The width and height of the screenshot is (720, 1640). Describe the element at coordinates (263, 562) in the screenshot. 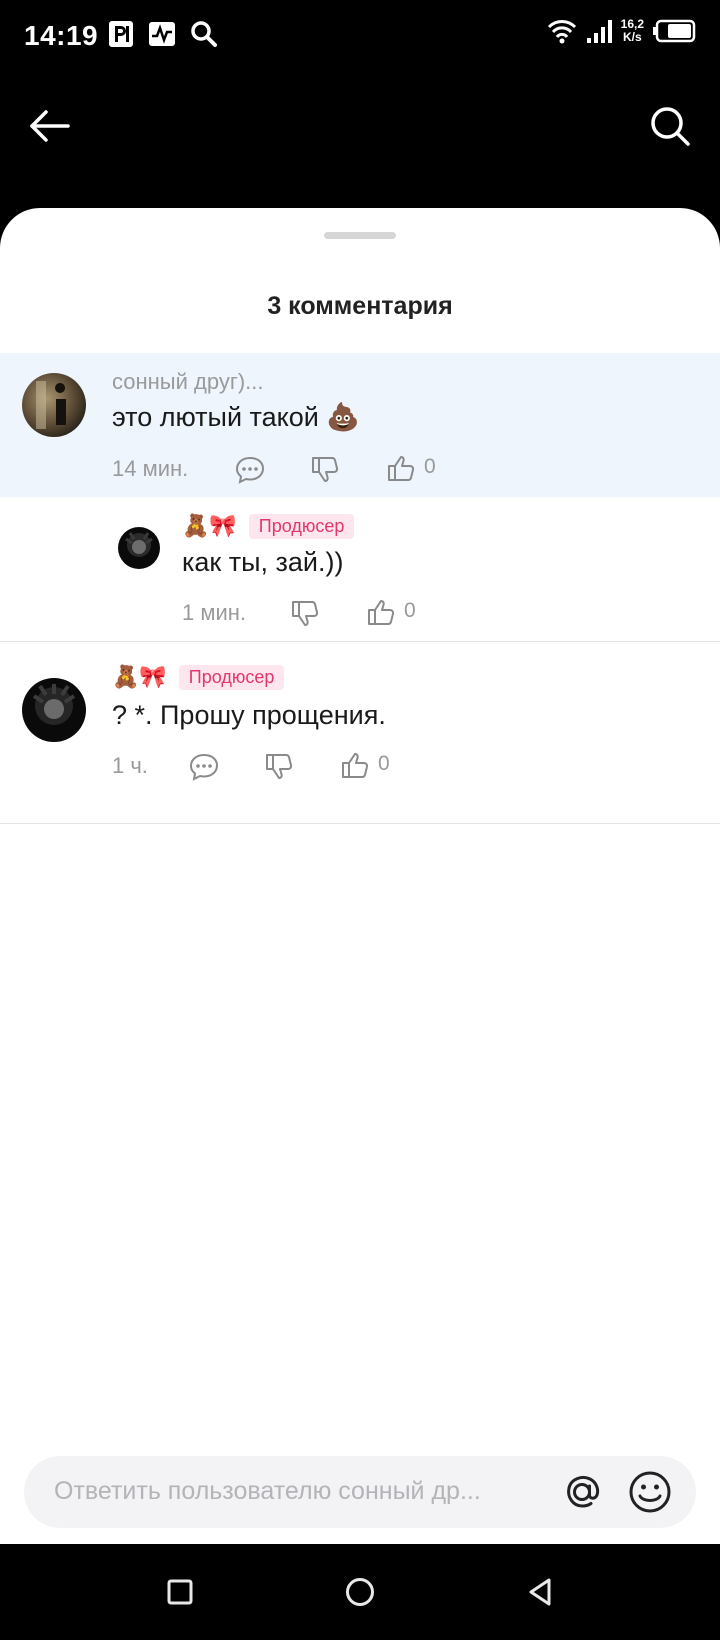

I see `comment-text: как ты, зай.))` at that location.